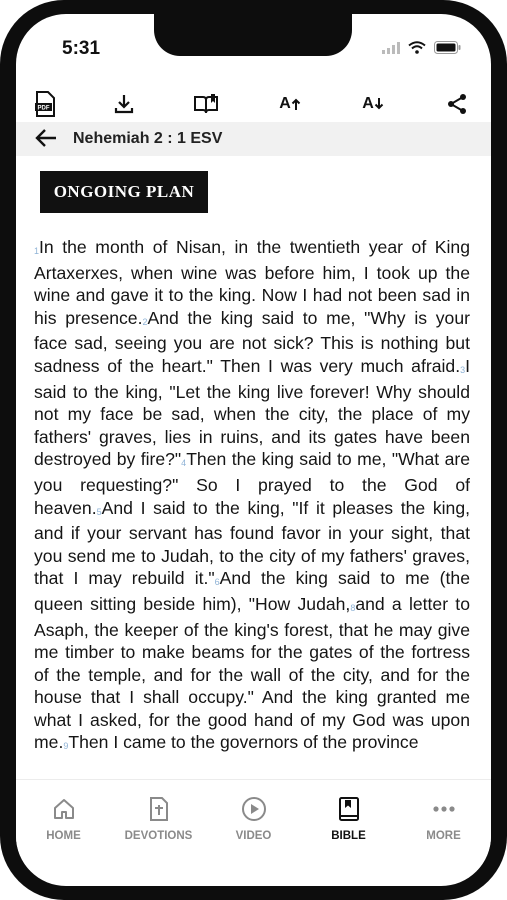 Image resolution: width=507 pixels, height=900 pixels. I want to click on bible-icon, so click(348, 809).